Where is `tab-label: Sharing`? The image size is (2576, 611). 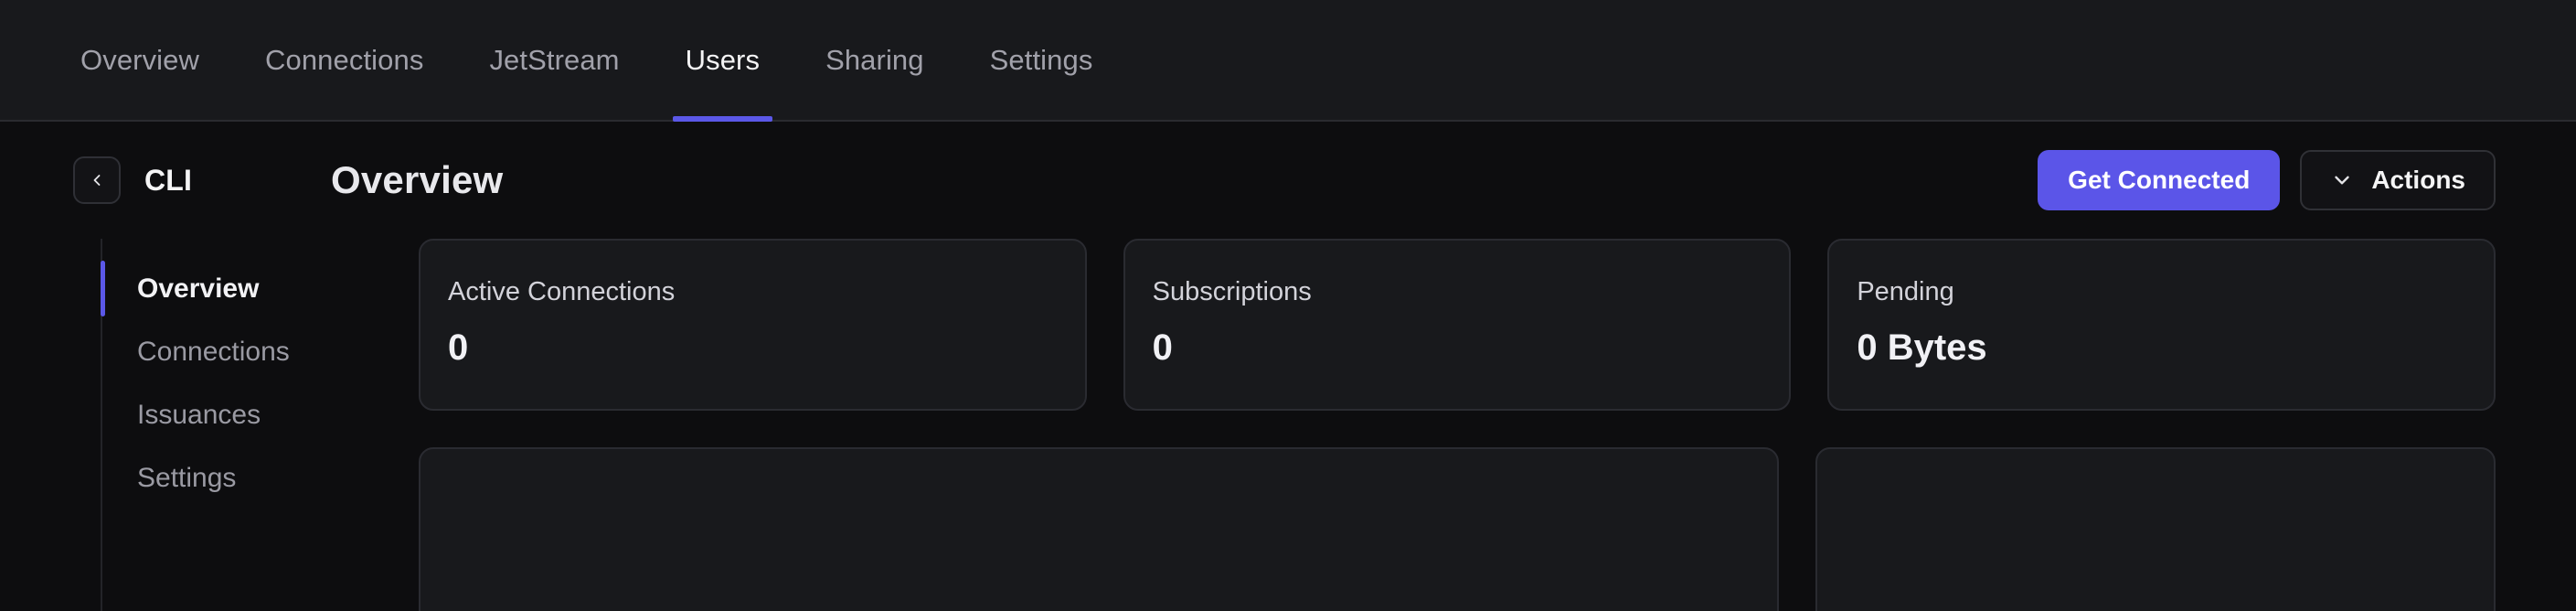
tab-label: Sharing is located at coordinates (874, 60).